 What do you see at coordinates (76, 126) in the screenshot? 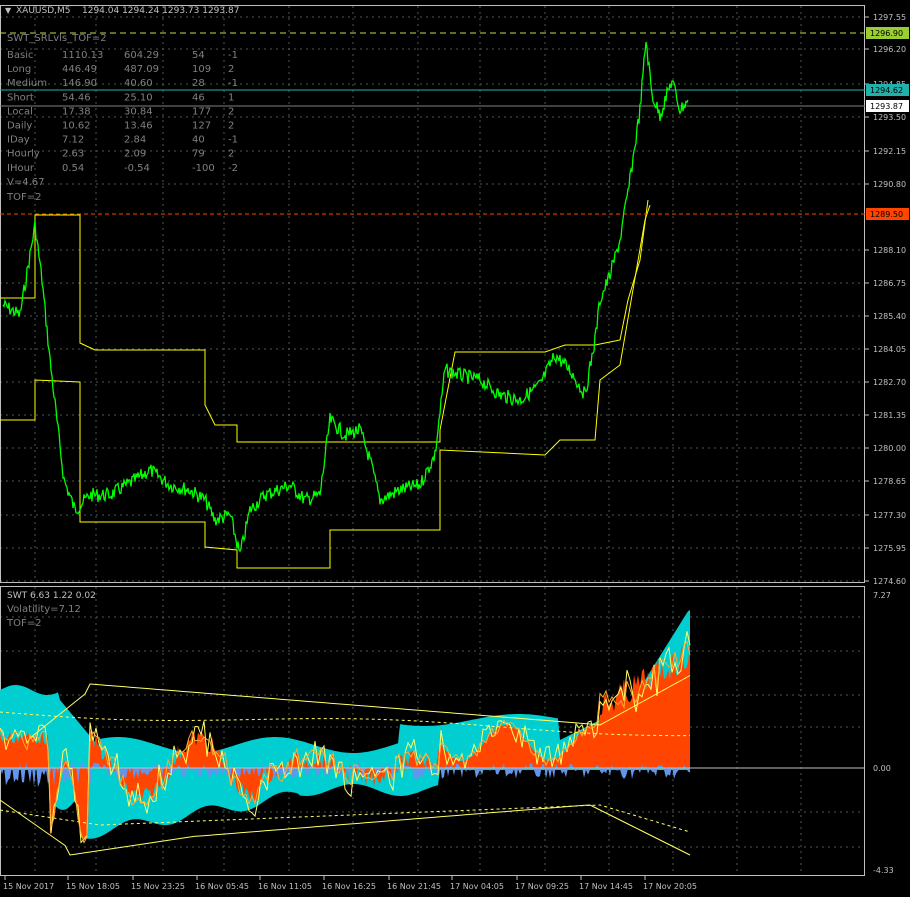
I see `indicator-row-cell: 10.62` at bounding box center [76, 126].